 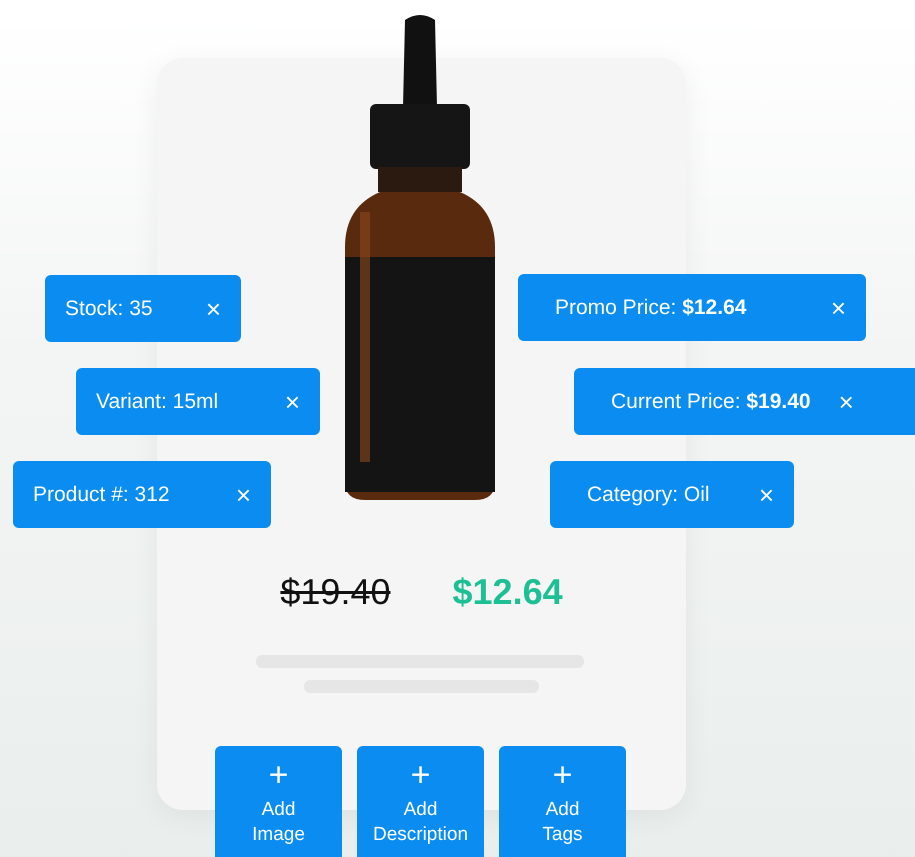 I want to click on tag-chip: Promo Price: $12.64 ×, so click(x=692, y=307).